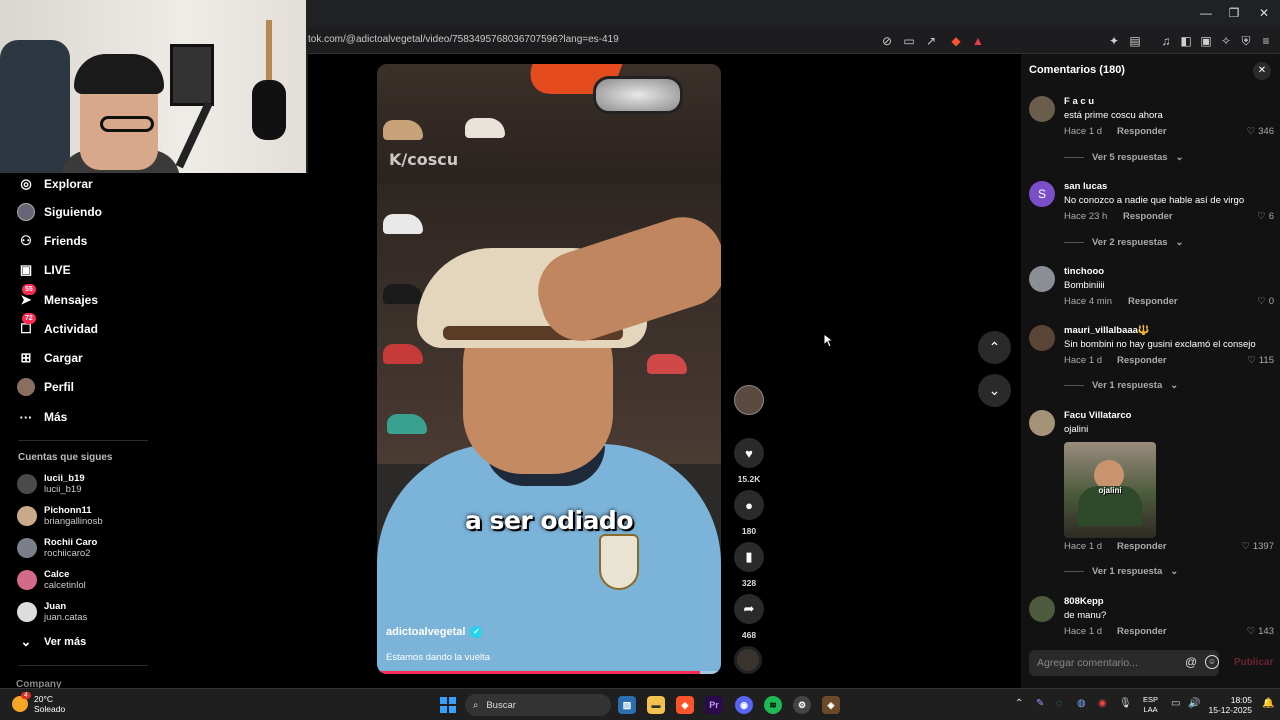  Describe the element at coordinates (1097, 415) in the screenshot. I see `comment-author: Facu Villatarco` at that location.